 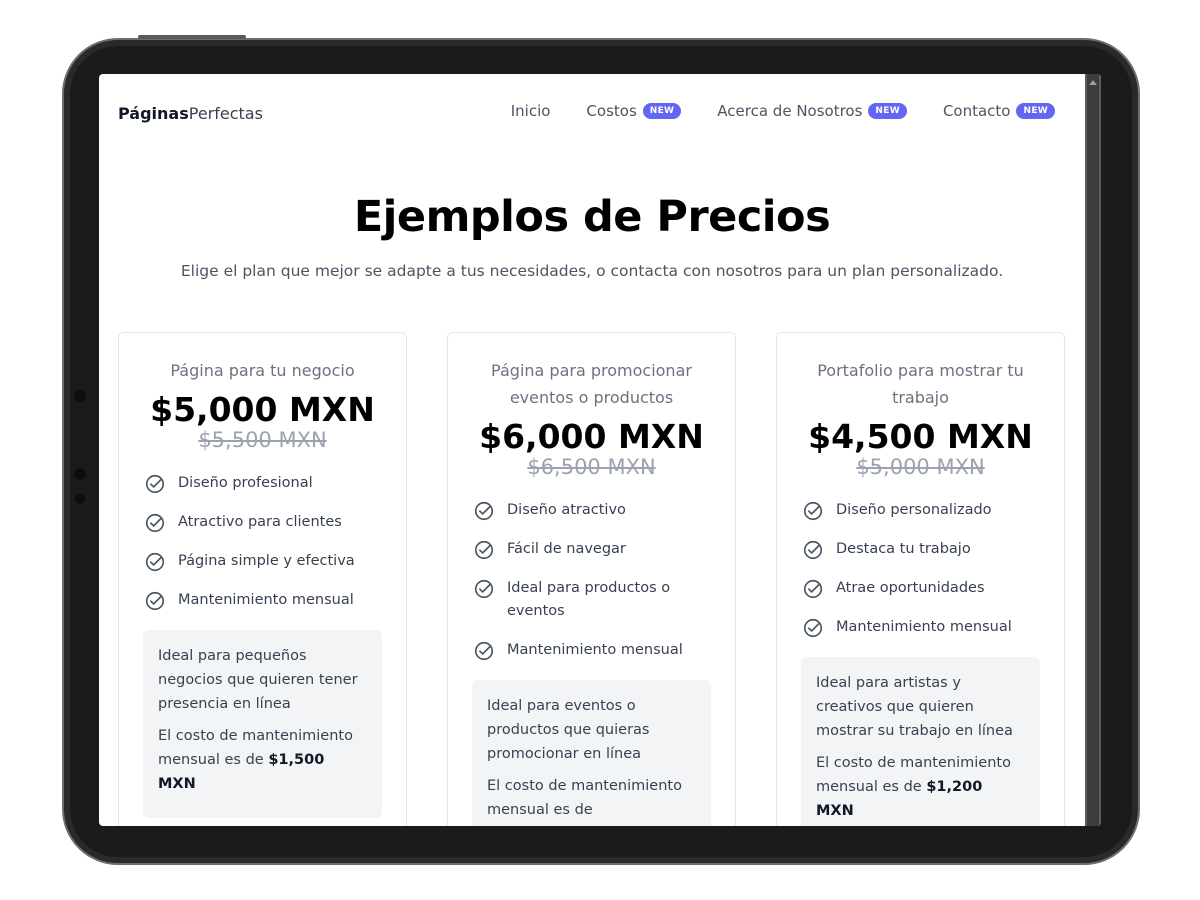 I want to click on plan-price: $6,000 MXN, so click(x=591, y=436).